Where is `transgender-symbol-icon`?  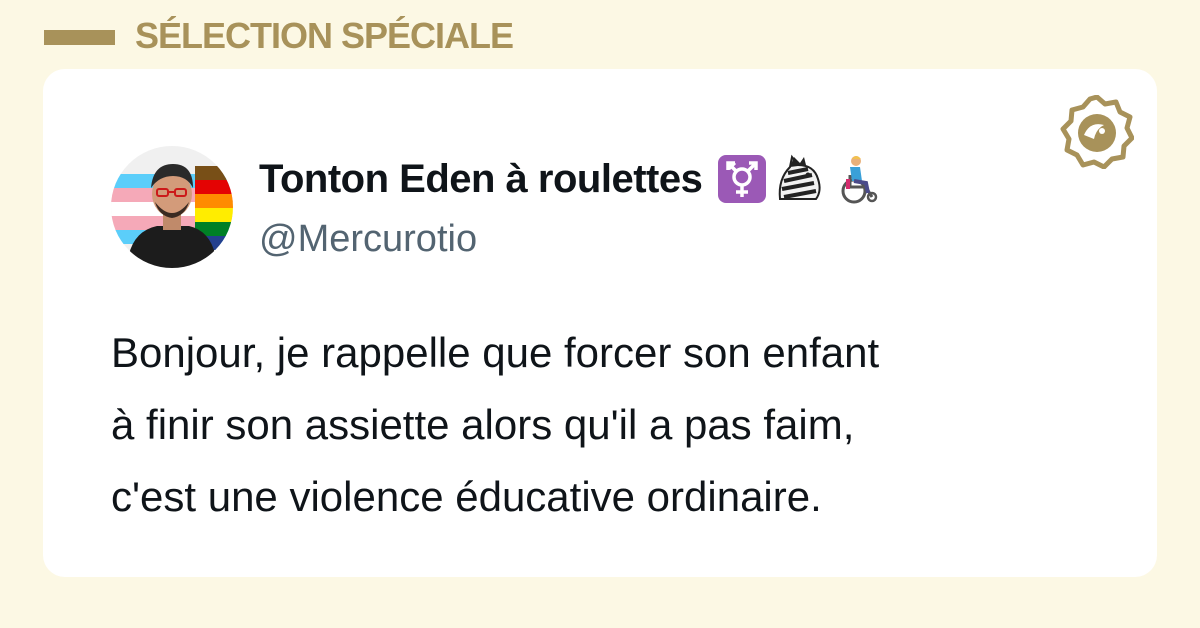
transgender-symbol-icon is located at coordinates (742, 179).